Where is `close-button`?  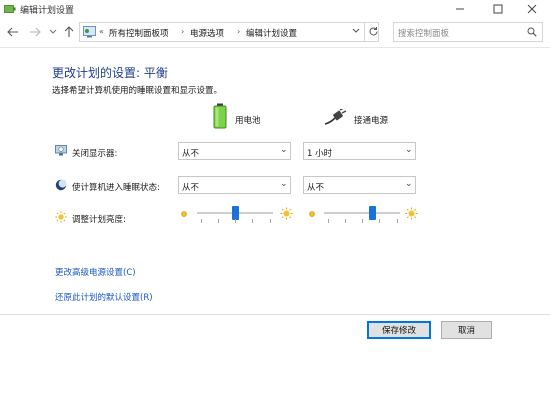
close-button is located at coordinates (532, 9).